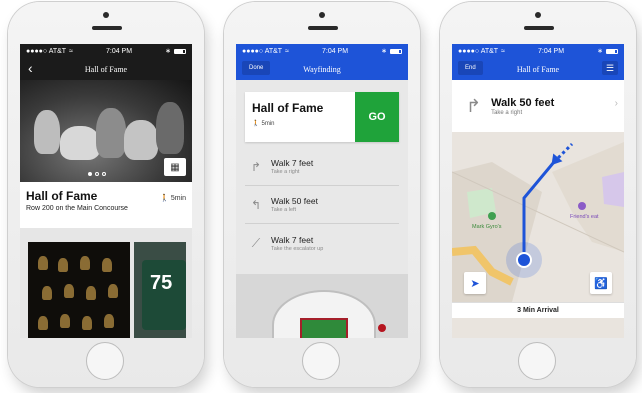 The width and height of the screenshot is (642, 393). I want to click on done-button: Done, so click(256, 68).